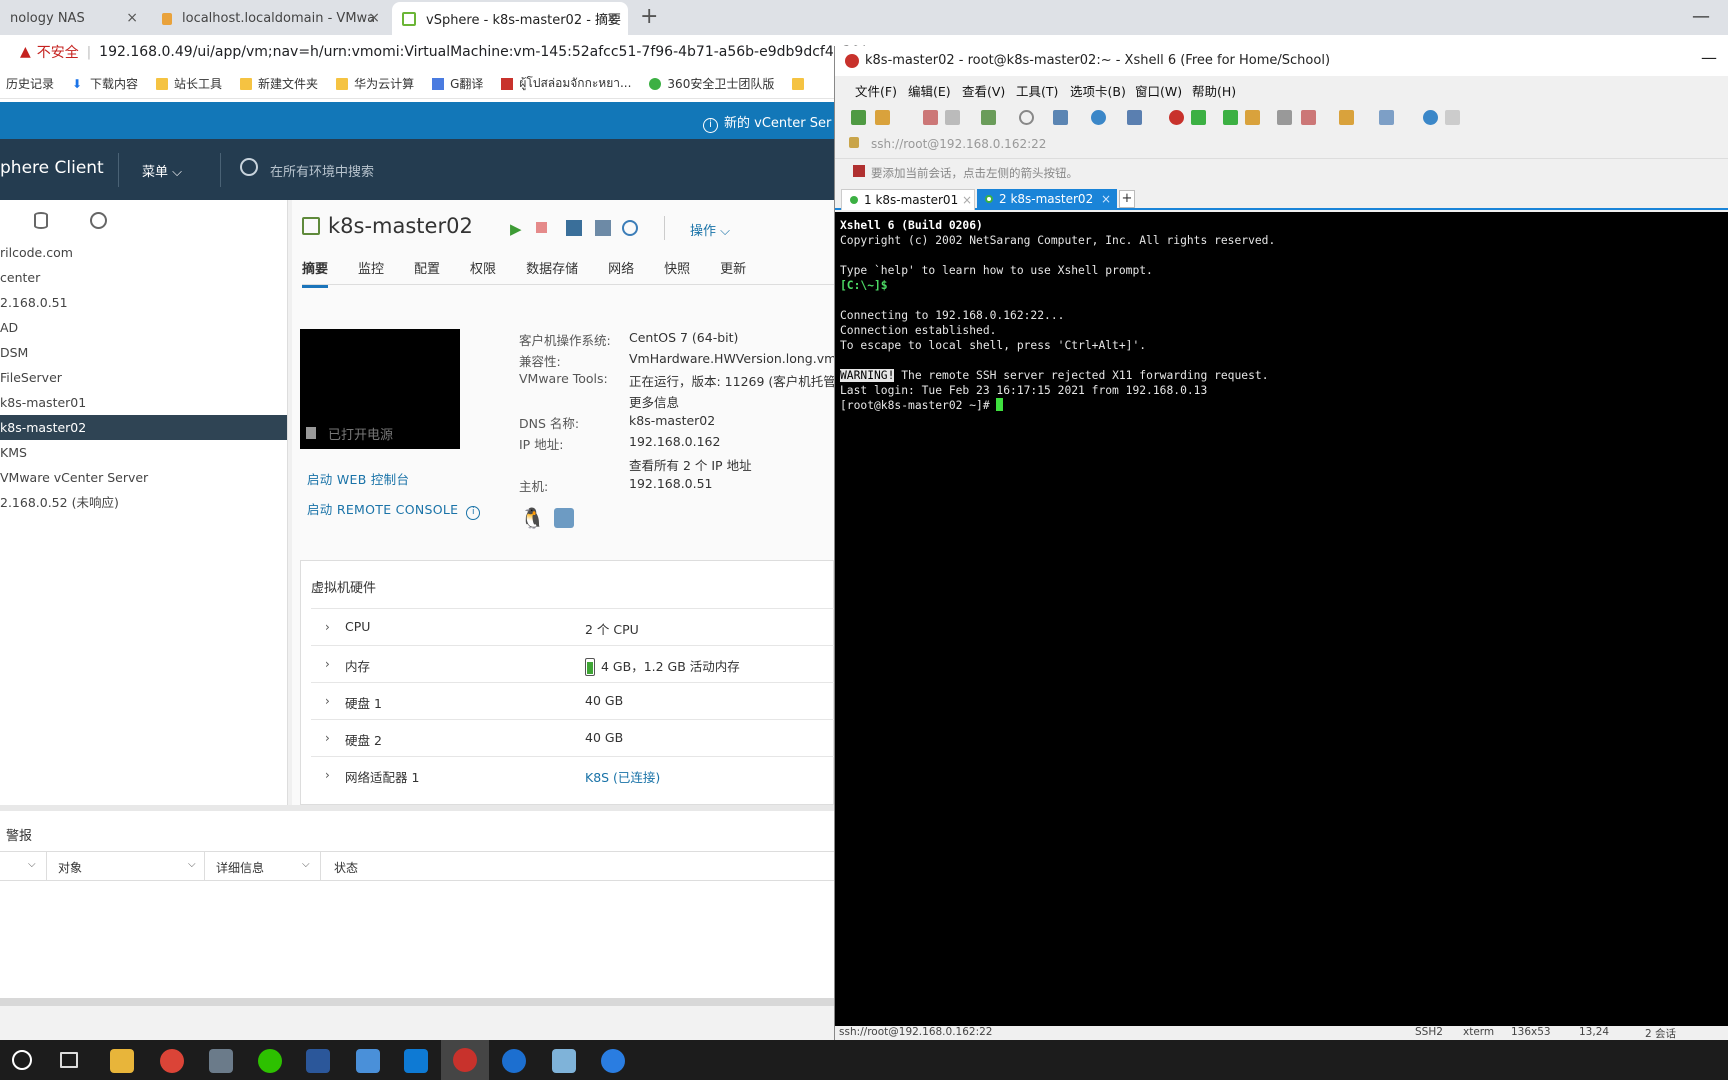 The width and height of the screenshot is (1728, 1080). I want to click on session-address-bar: ssh://root@192.168.0.162:22, so click(1284, 145).